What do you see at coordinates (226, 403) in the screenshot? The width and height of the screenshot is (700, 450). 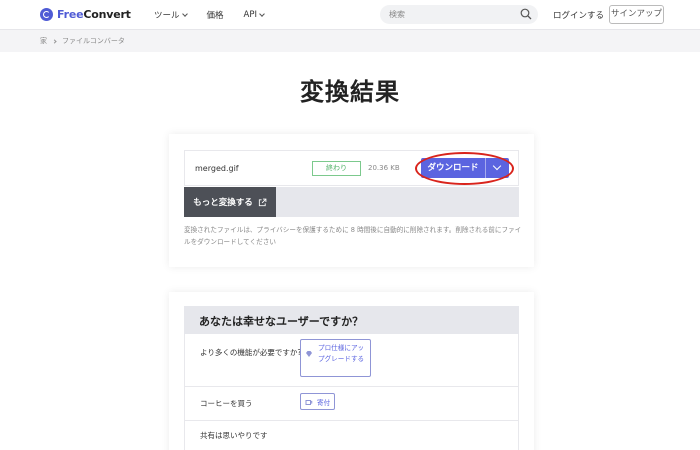 I see `coffee-question: コーヒーを買う` at bounding box center [226, 403].